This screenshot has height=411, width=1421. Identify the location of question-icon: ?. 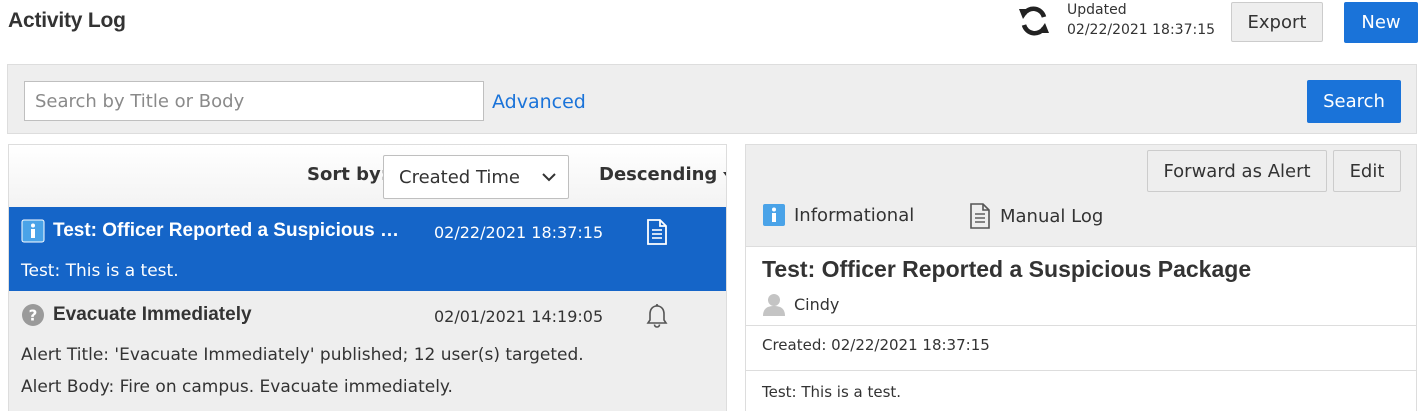
(33, 315).